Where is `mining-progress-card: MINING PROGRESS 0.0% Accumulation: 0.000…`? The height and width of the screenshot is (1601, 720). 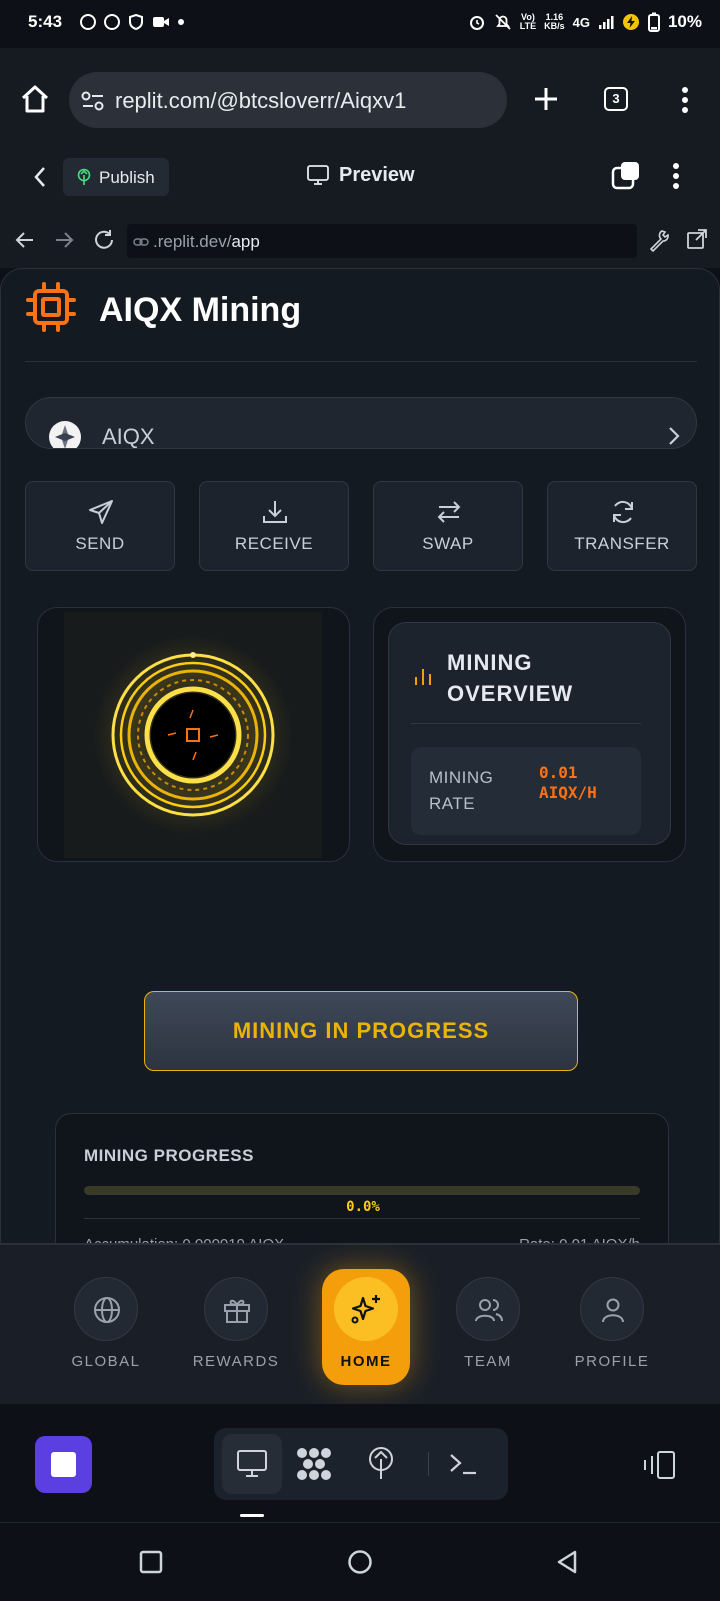
mining-progress-card: MINING PROGRESS 0.0% Accumulation: 0.000… is located at coordinates (362, 1178).